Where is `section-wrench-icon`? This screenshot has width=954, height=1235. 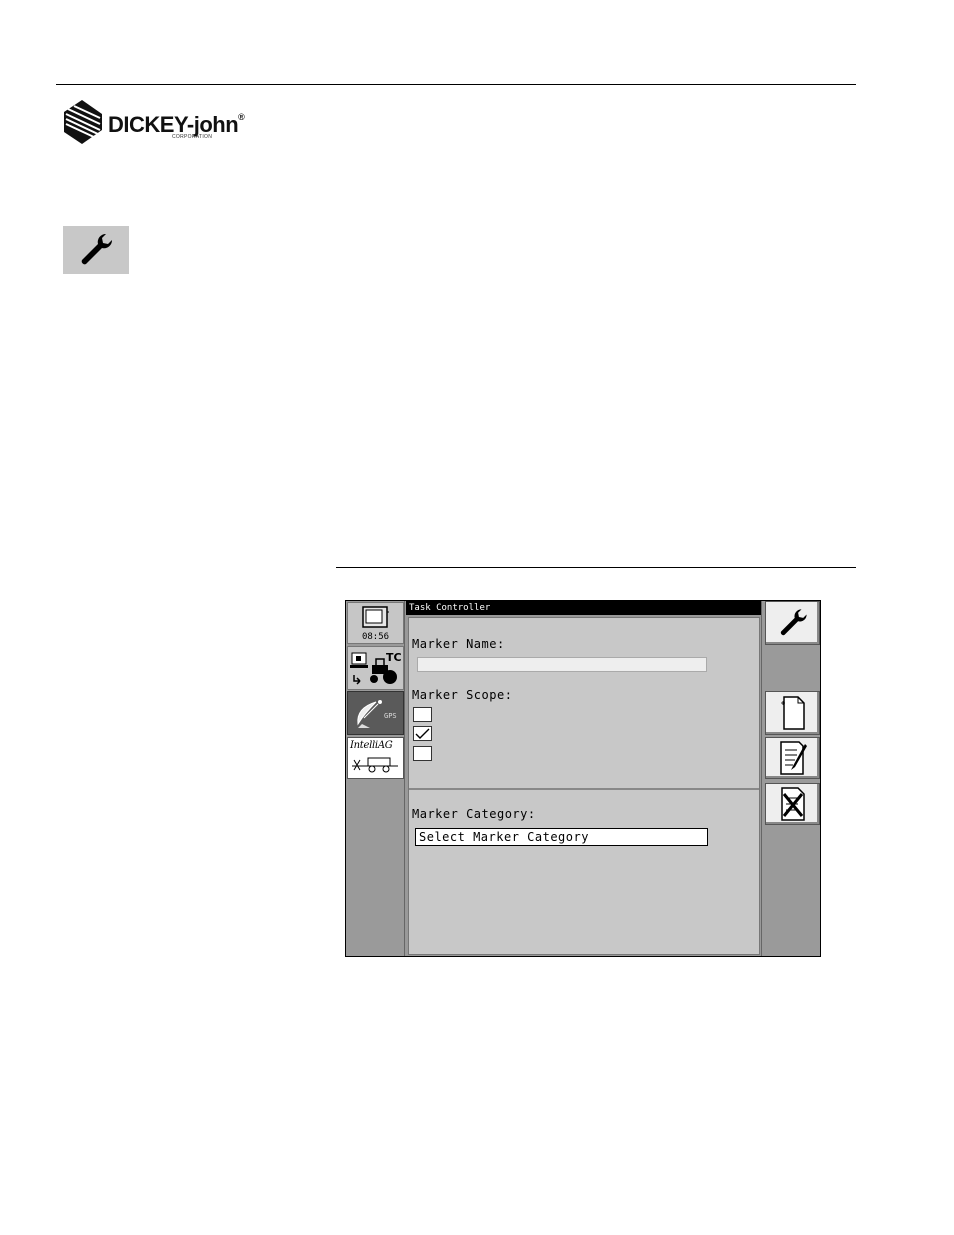 section-wrench-icon is located at coordinates (96, 250).